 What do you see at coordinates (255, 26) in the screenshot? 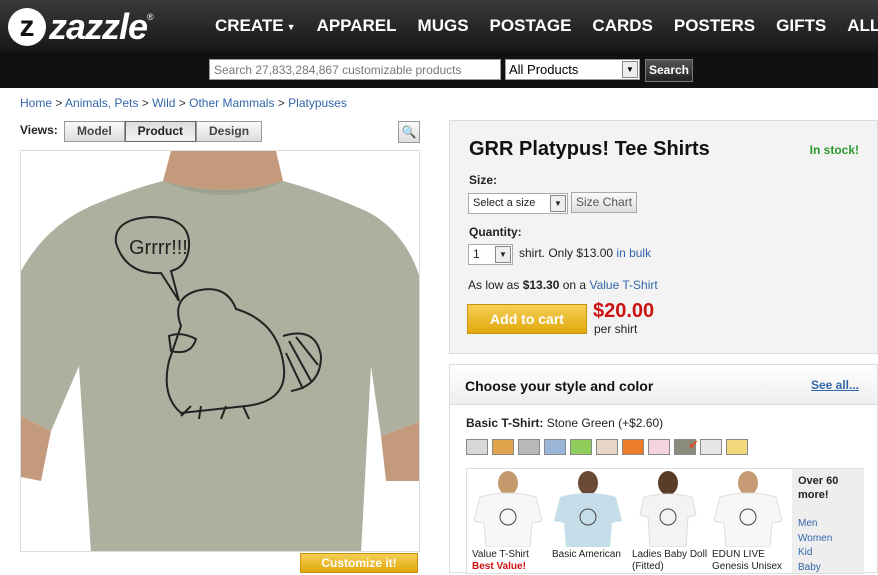
I see `nav-create: CREATE▼` at bounding box center [255, 26].